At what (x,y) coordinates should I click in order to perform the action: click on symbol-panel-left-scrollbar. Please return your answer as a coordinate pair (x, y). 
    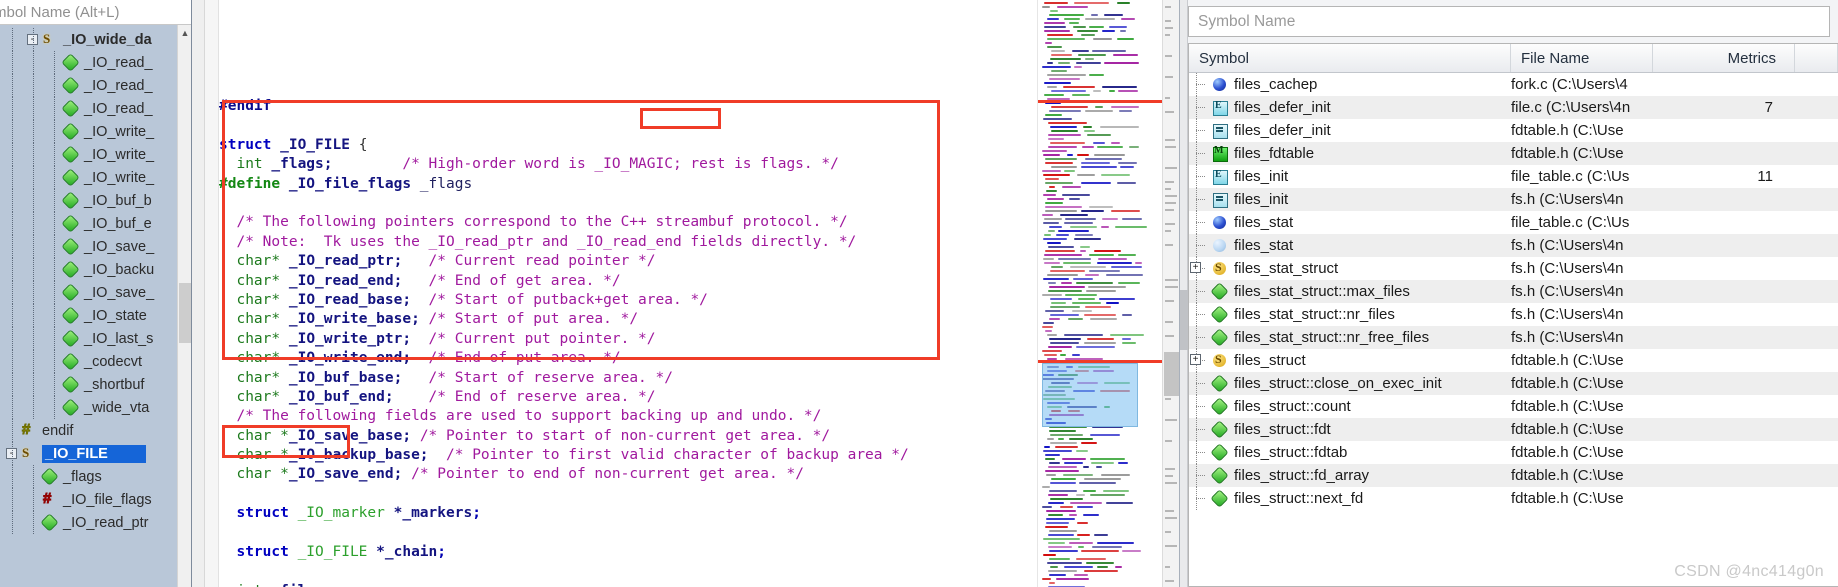
    Looking at the image, I should click on (1184, 293).